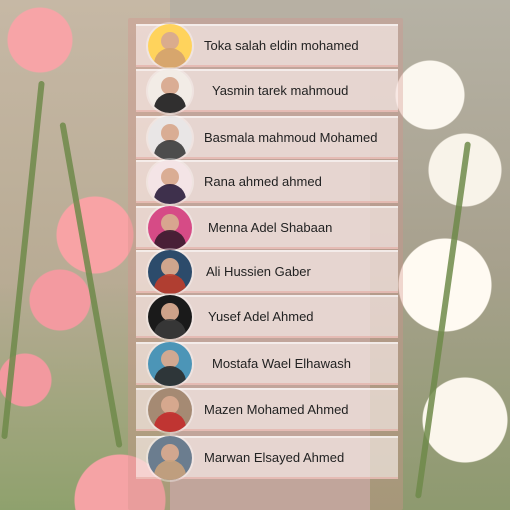 This screenshot has width=510, height=510. What do you see at coordinates (281, 363) in the screenshot?
I see `contact-name: Mostafa Wael Elhawash` at bounding box center [281, 363].